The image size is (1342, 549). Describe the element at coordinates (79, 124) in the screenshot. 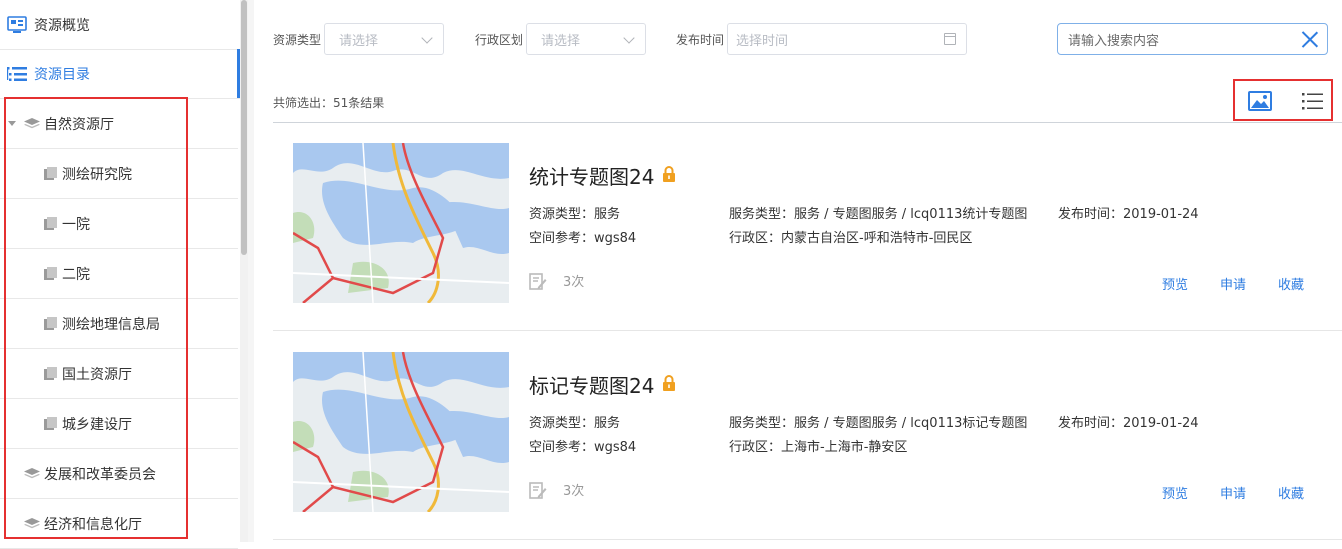

I see `tree-label: 自然资源厅` at that location.